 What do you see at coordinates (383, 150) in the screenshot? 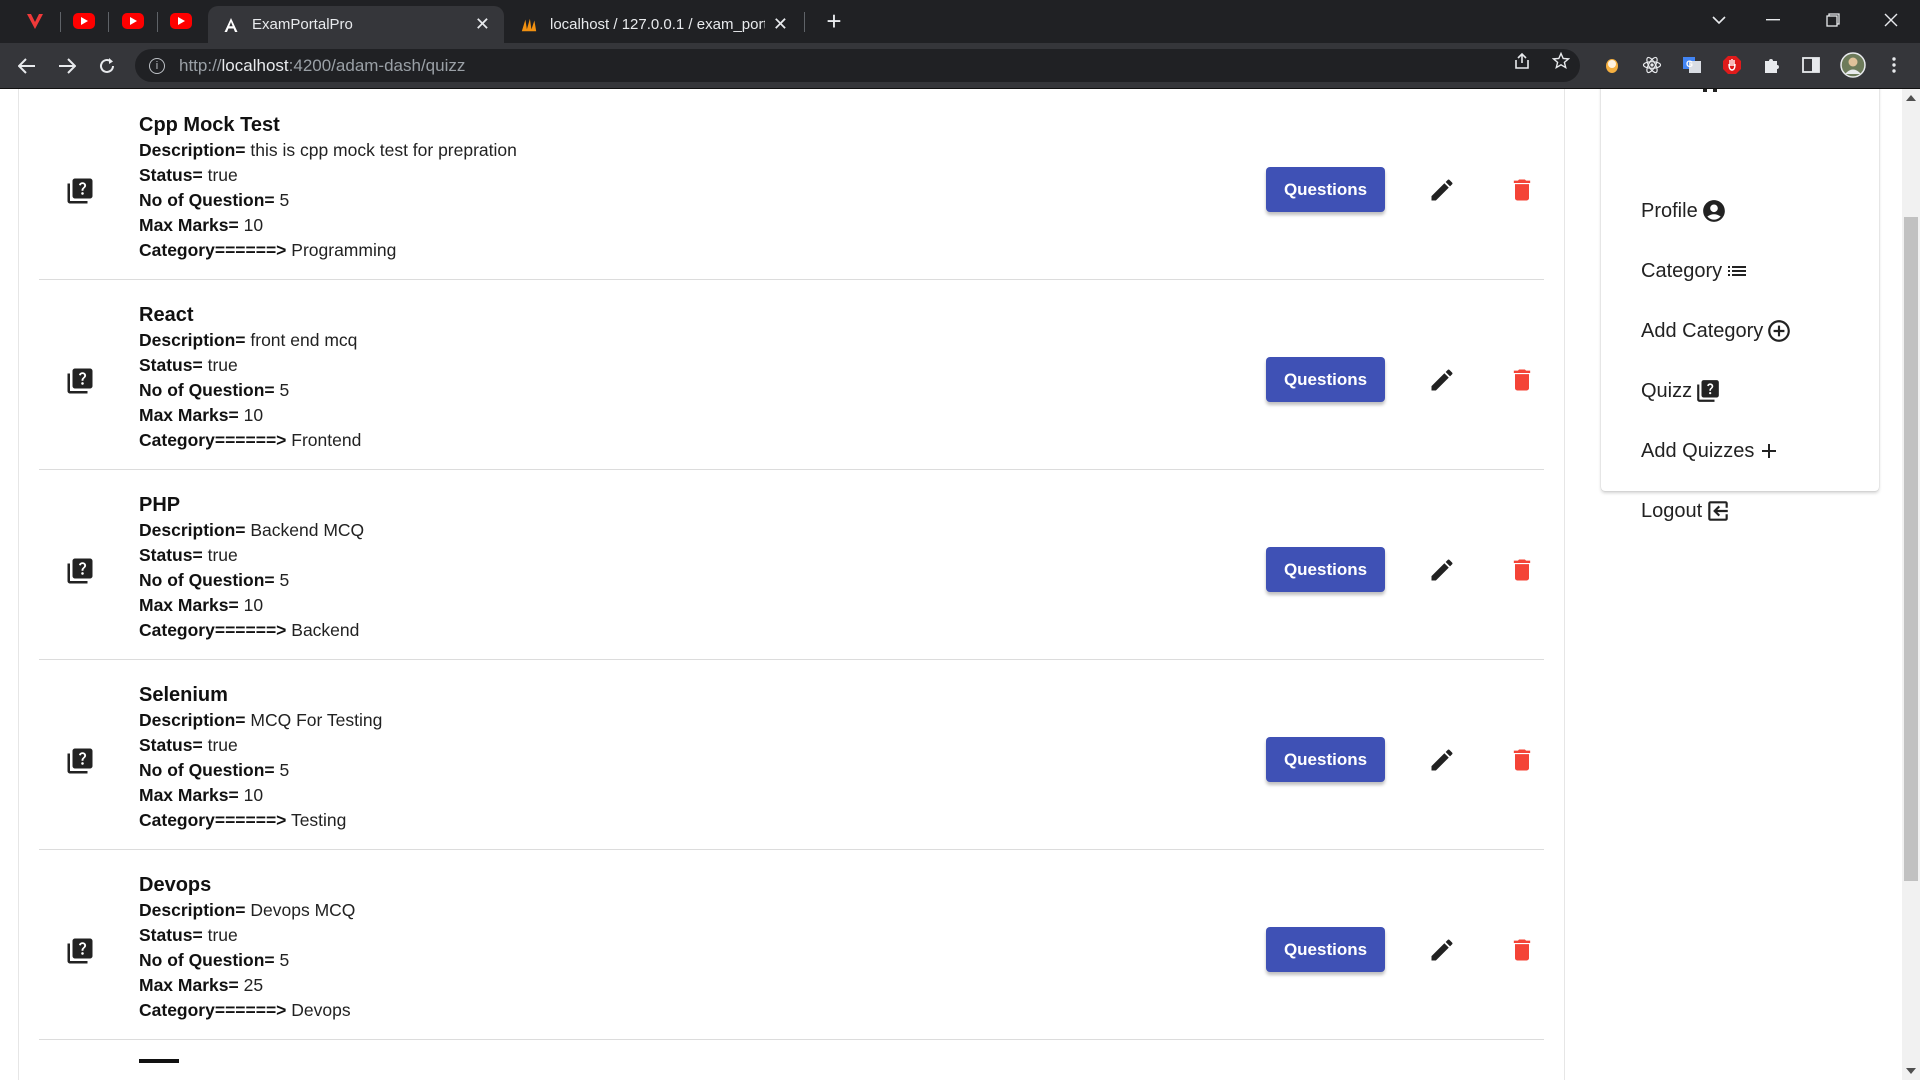
I see `field-value: this is cpp mock test for prepration` at bounding box center [383, 150].